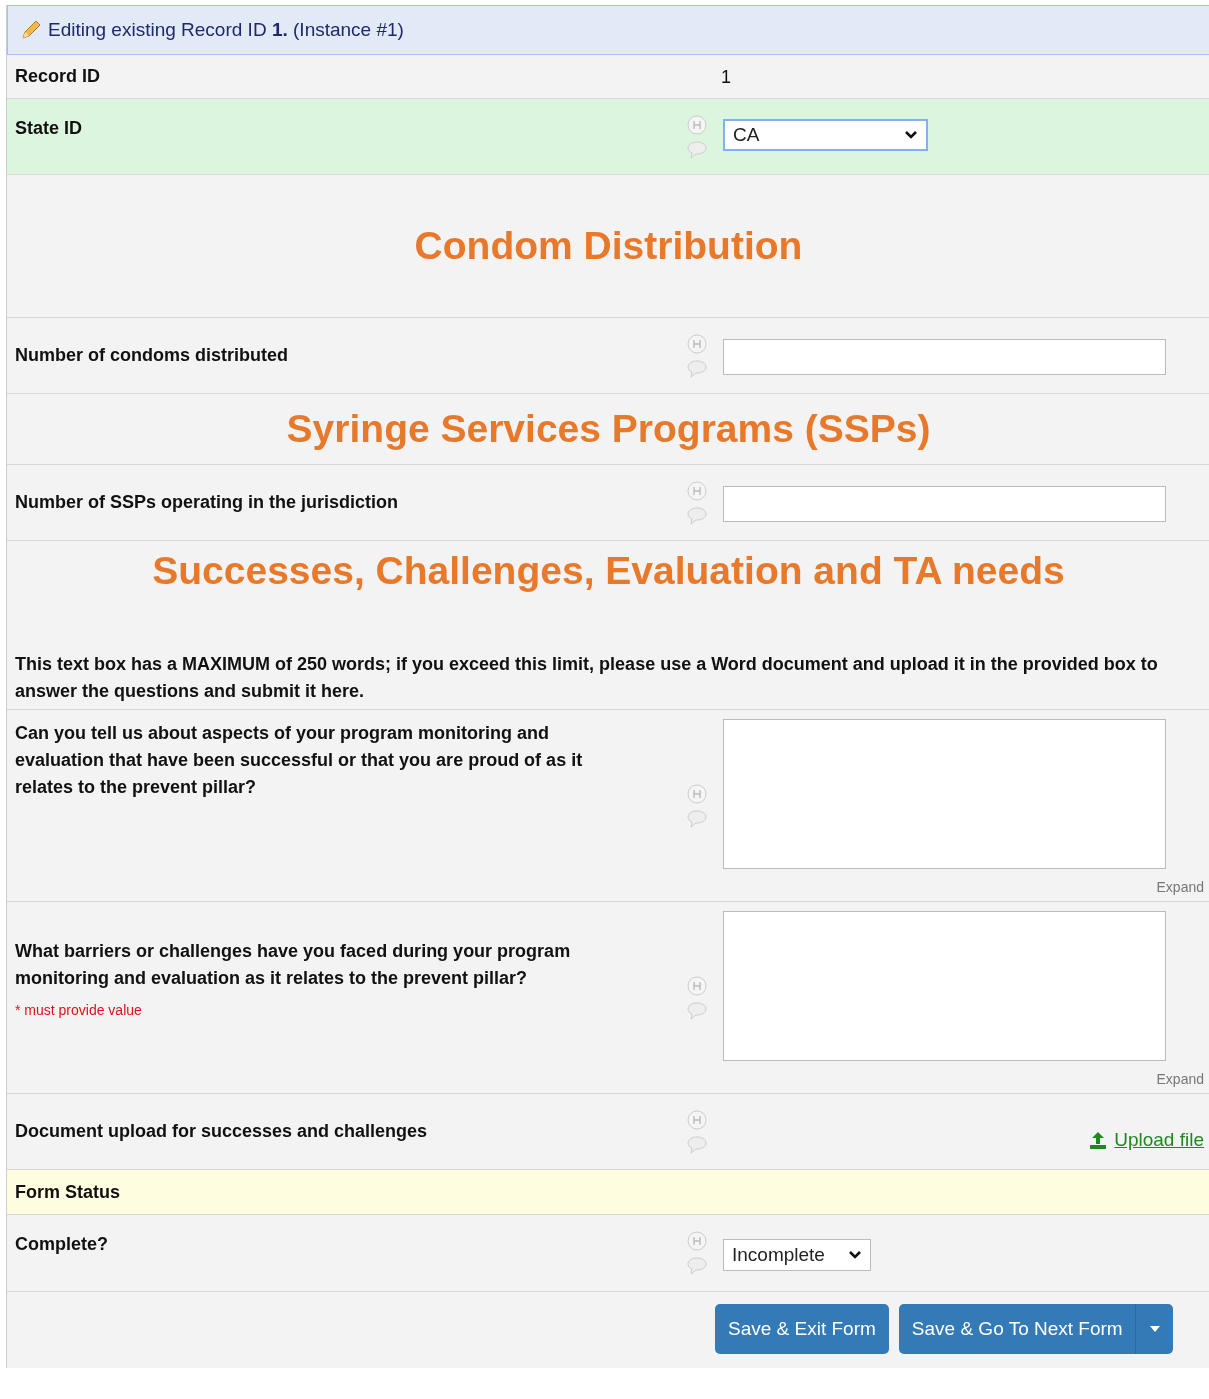 This screenshot has width=1209, height=1399. I want to click on upload-link: Upload file, so click(1146, 1139).